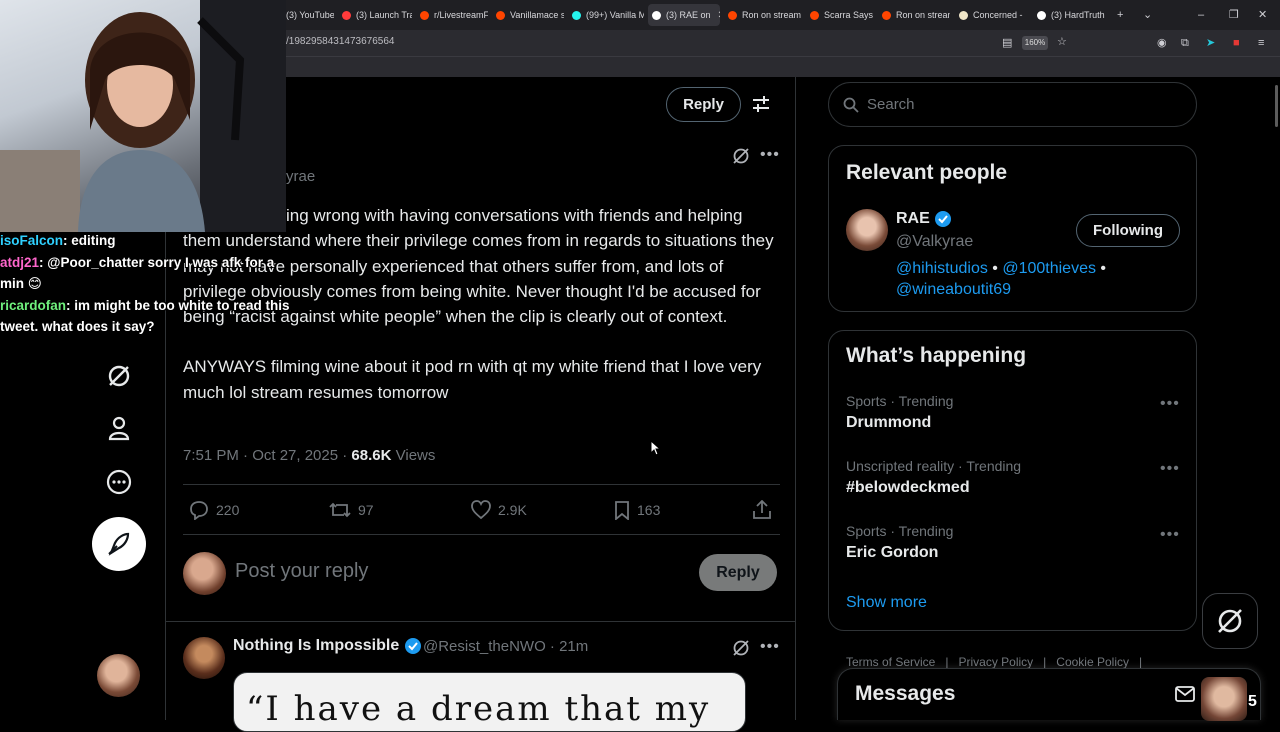  Describe the element at coordinates (119, 376) in the screenshot. I see `grok-nav-icon` at that location.